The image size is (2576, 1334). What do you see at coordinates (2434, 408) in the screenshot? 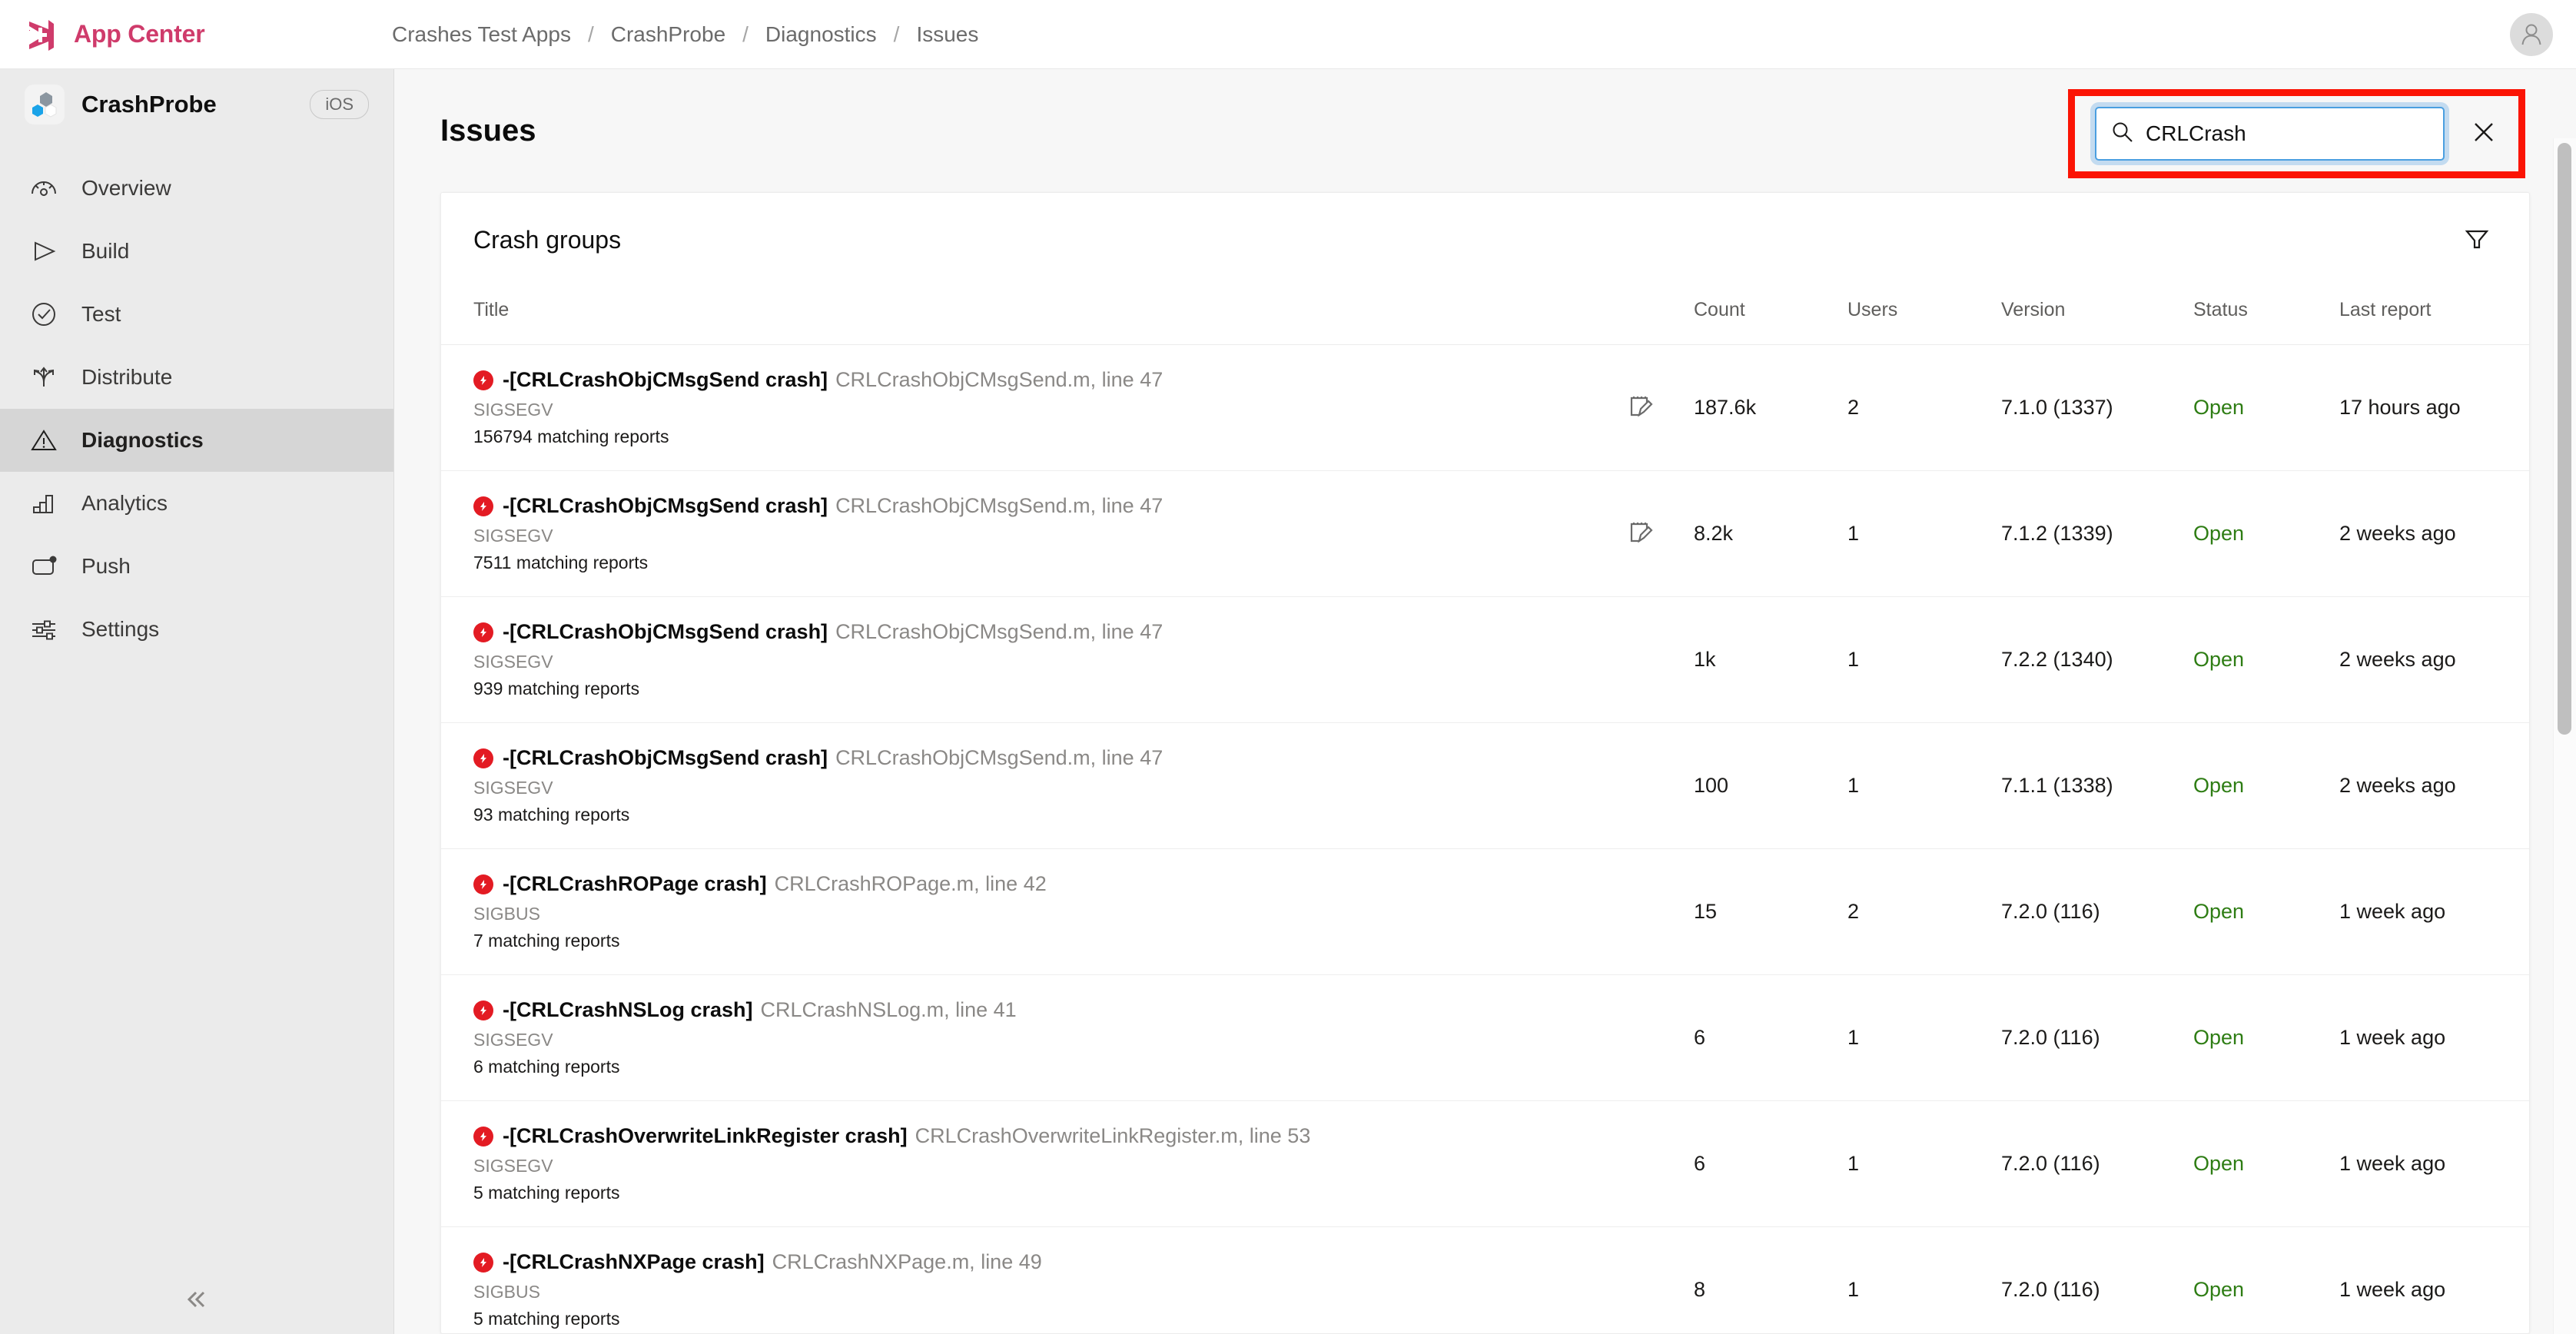
I see `cell-last-report: 17 hours ago` at bounding box center [2434, 408].